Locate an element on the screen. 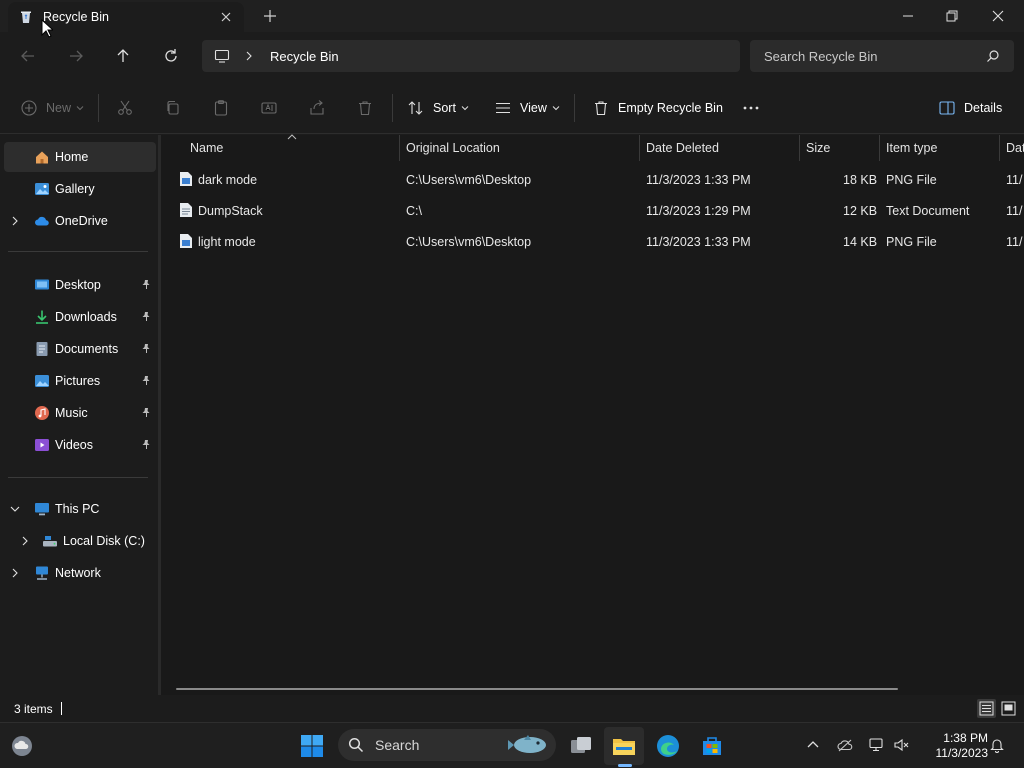 This screenshot has height=768, width=1024. more-dots-icon is located at coordinates (751, 108).